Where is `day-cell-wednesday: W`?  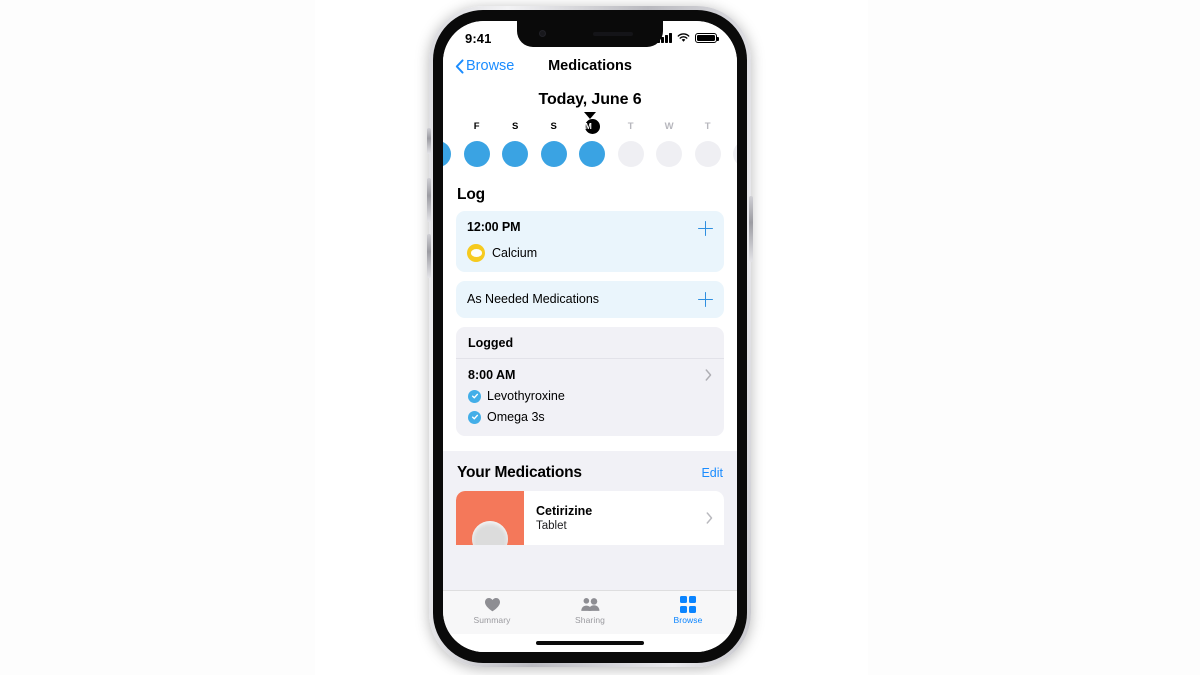
day-cell-wednesday: W is located at coordinates (669, 143).